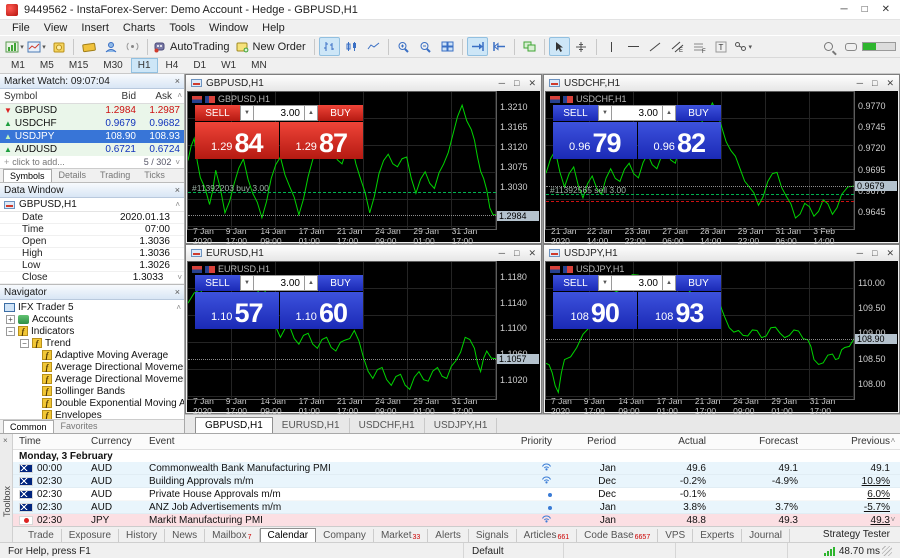 The width and height of the screenshot is (900, 558). I want to click on autotrading-button: AutoTrading, so click(193, 46).